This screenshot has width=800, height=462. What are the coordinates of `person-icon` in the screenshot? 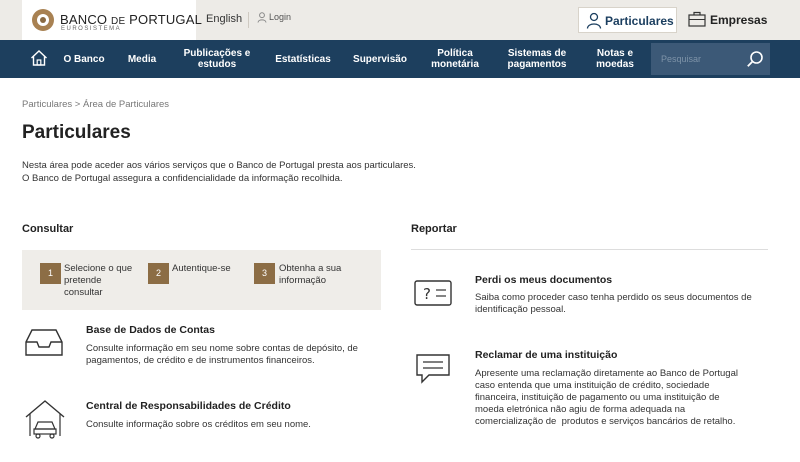 It's located at (594, 20).